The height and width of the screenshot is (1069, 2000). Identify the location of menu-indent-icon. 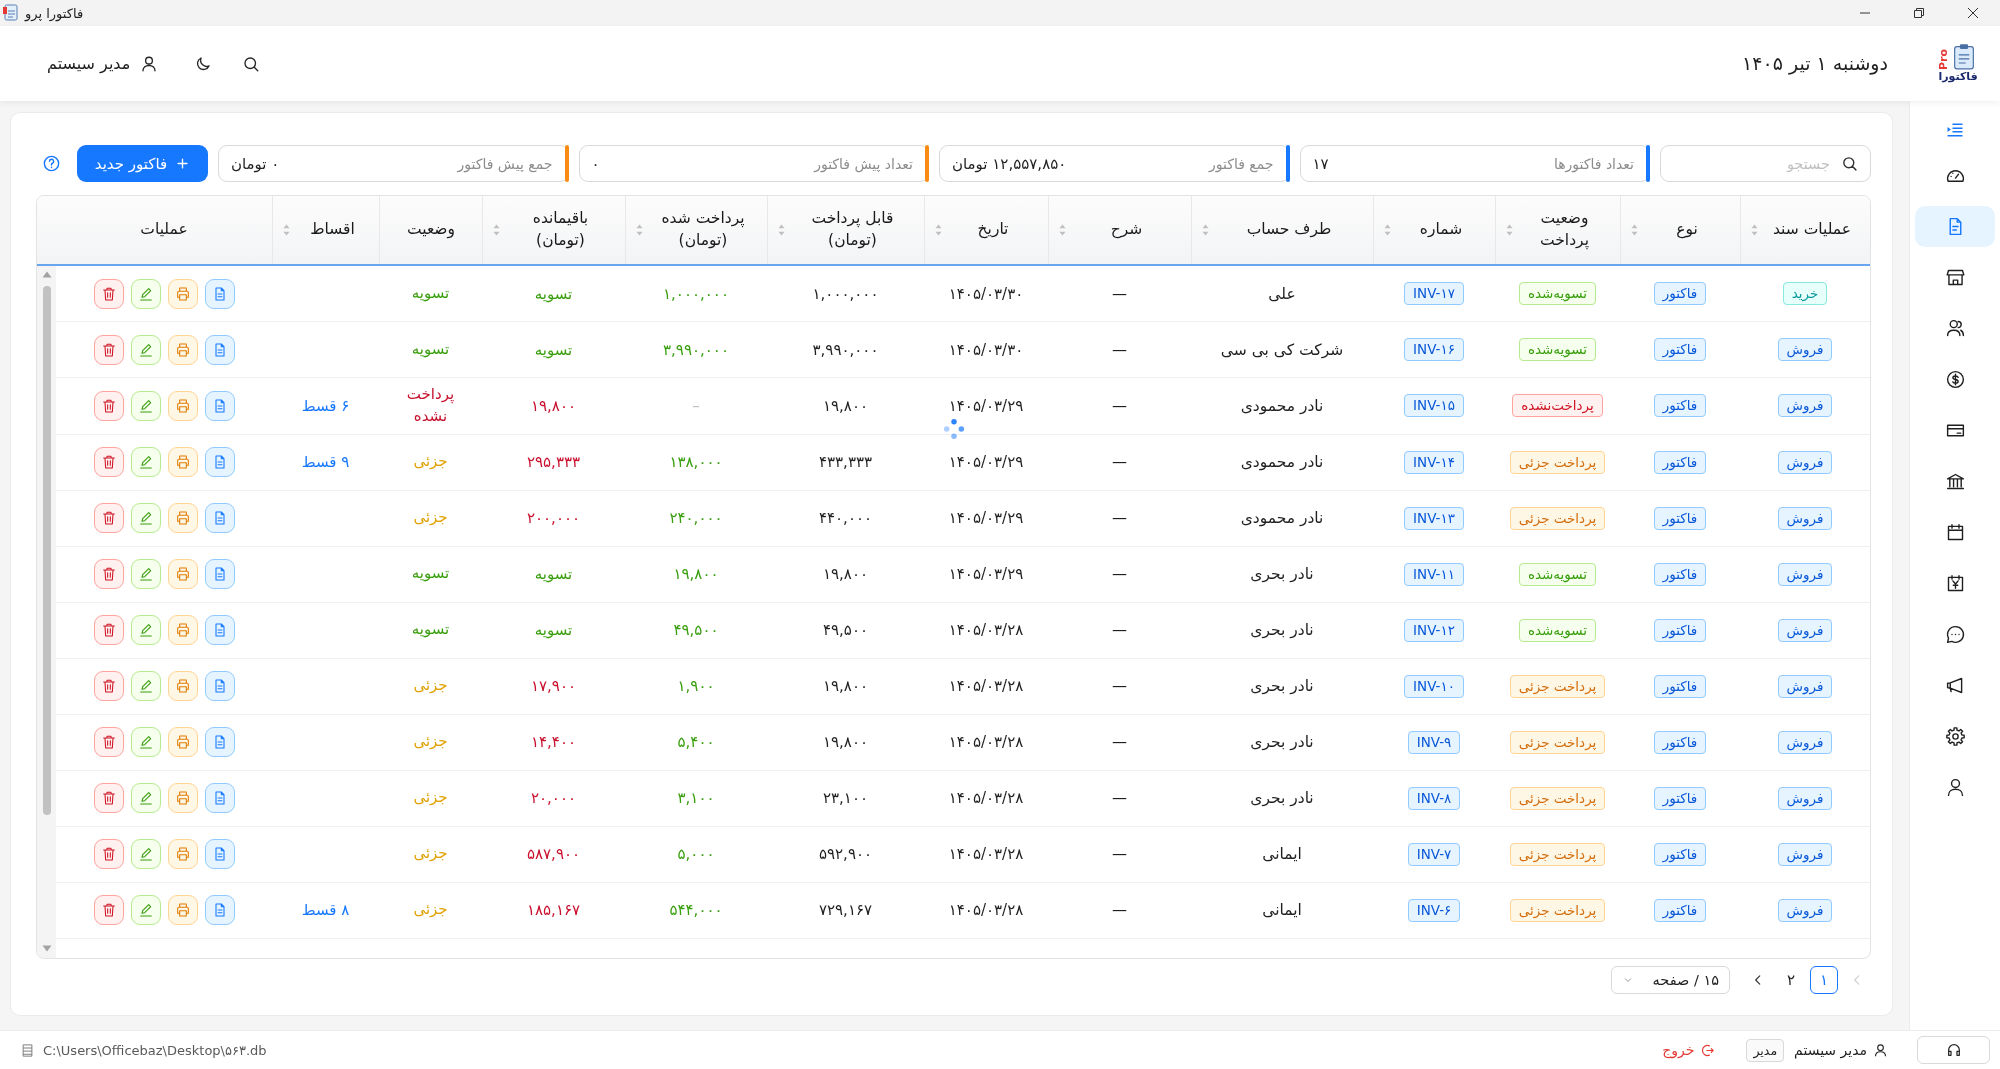
(1955, 130).